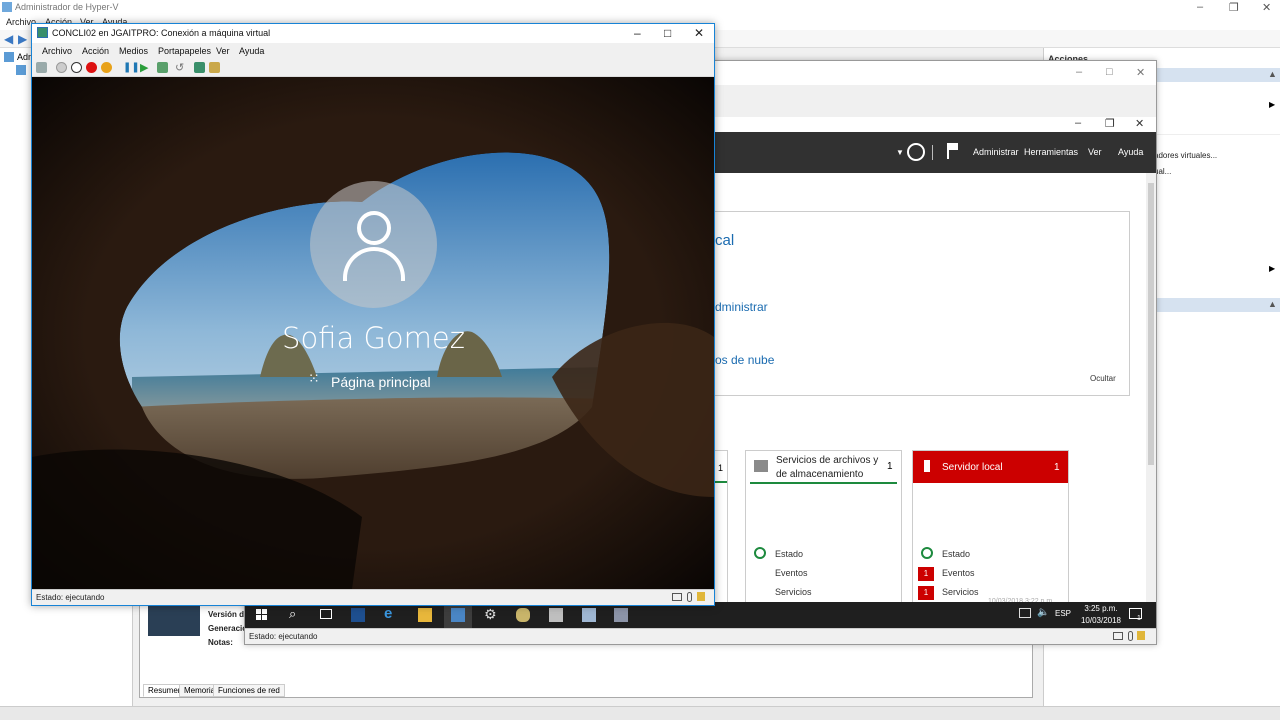 The width and height of the screenshot is (1280, 720). Describe the element at coordinates (214, 67) in the screenshot. I see `share-icon` at that location.